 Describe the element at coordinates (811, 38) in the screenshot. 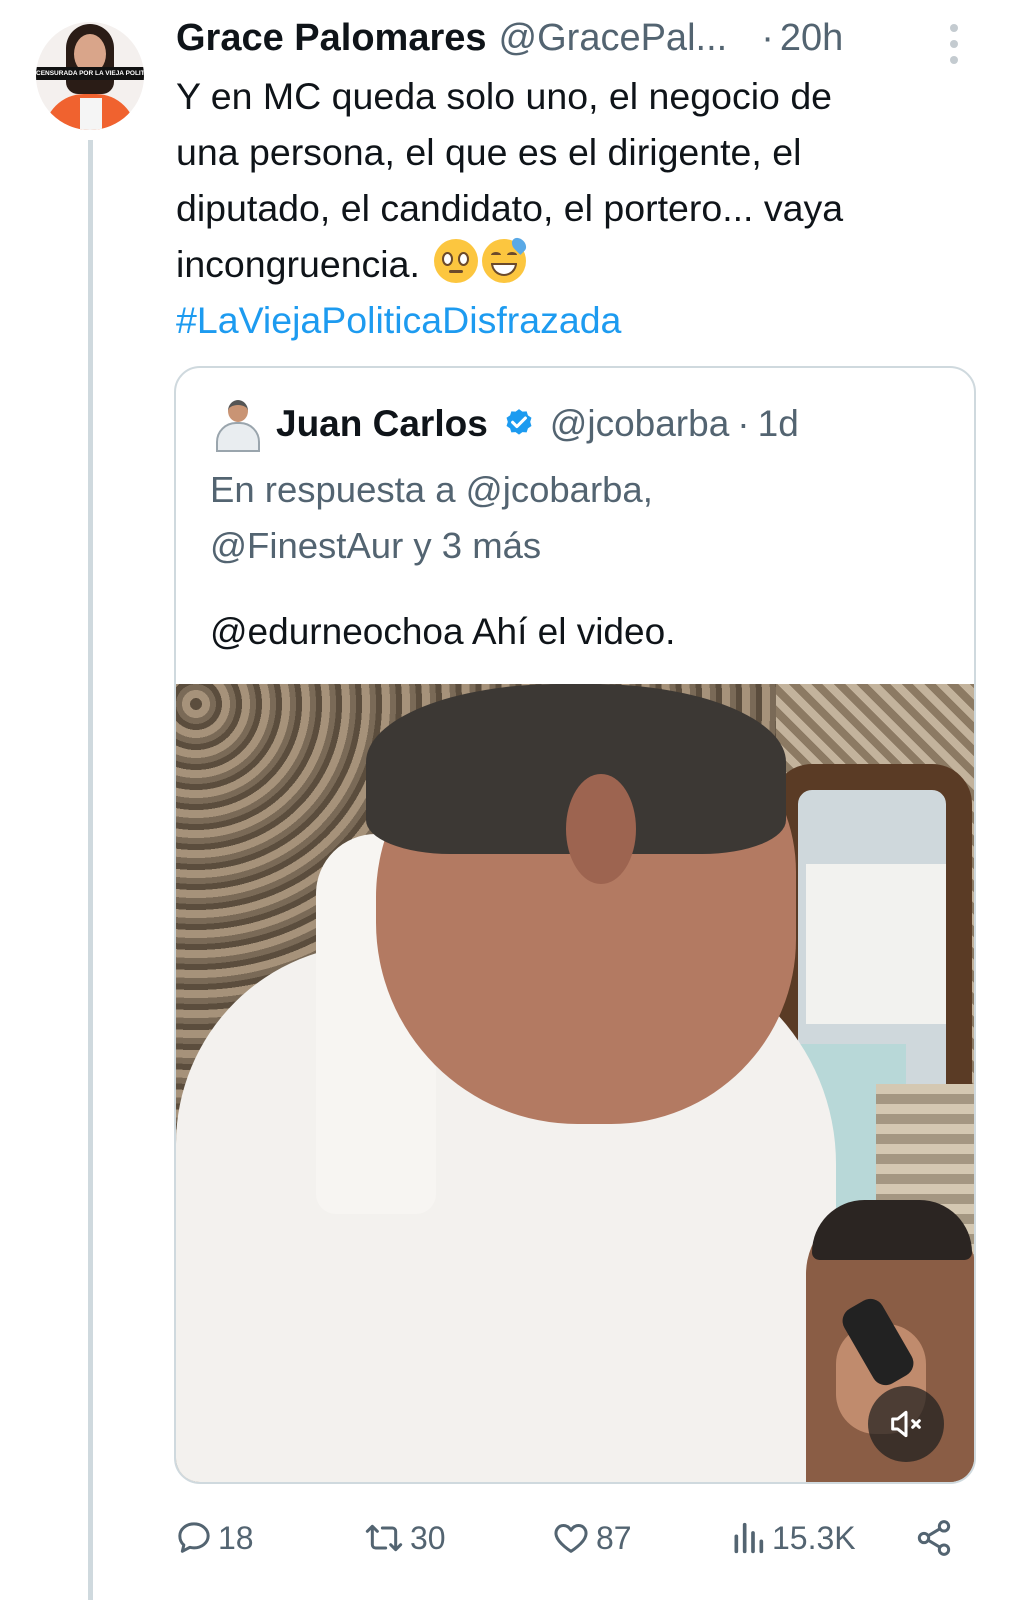

I see `tweet-timestamp: 20h` at that location.